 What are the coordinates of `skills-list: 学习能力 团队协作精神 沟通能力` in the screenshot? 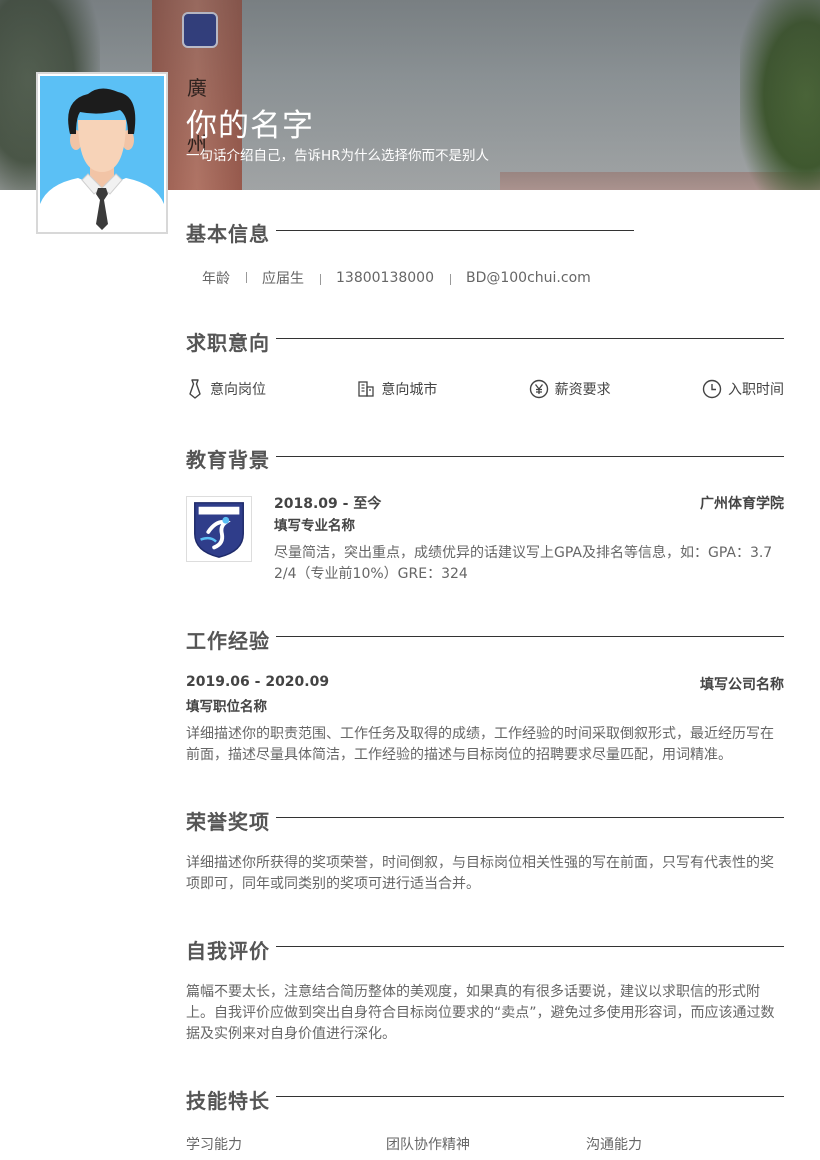 It's located at (486, 1144).